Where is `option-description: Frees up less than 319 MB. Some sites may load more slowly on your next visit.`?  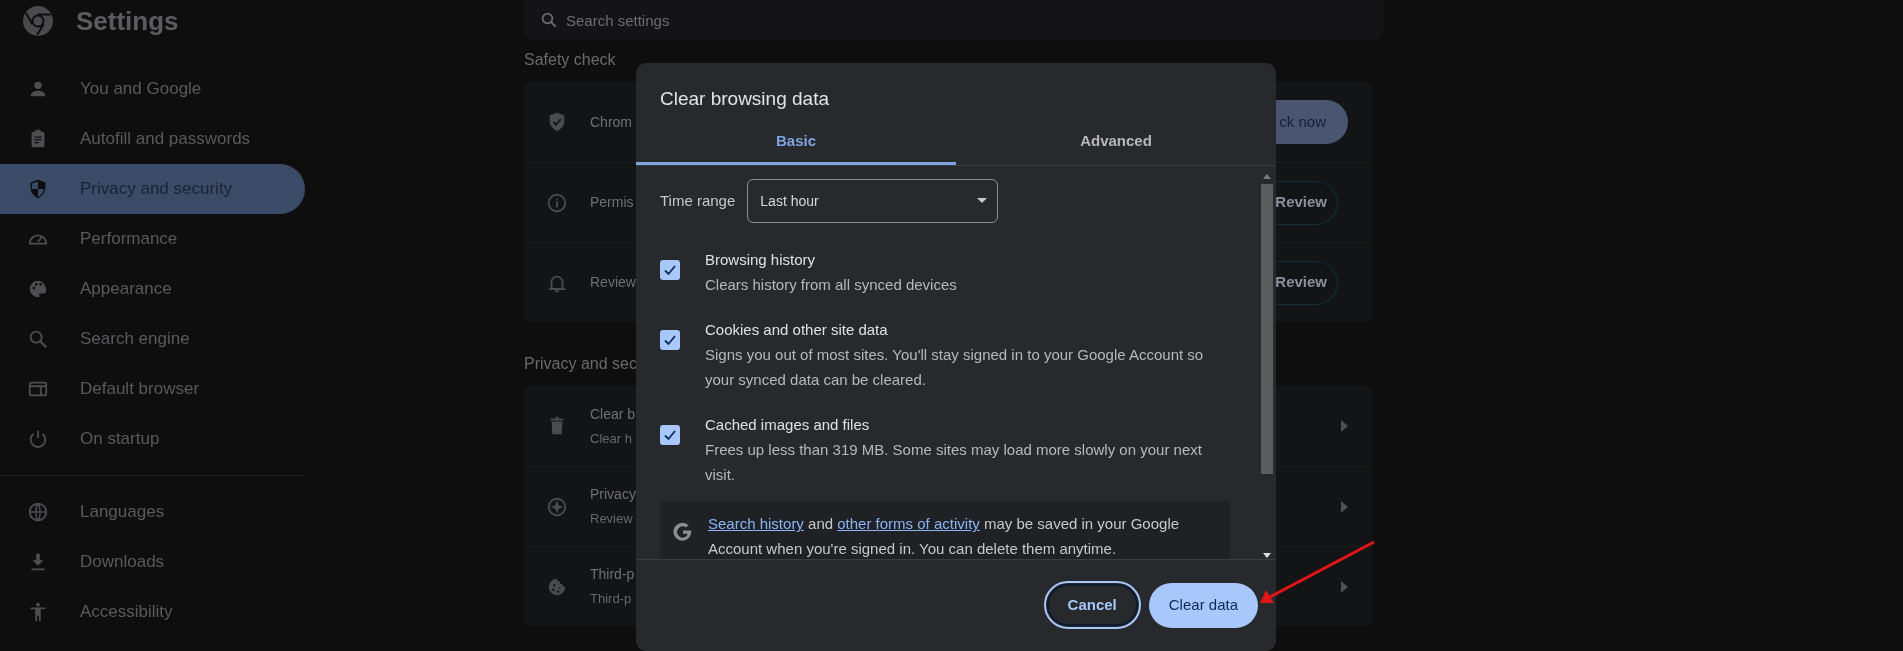
option-description: Frees up less than 319 MB. Some sites may load more slowly on your next visit. is located at coordinates (954, 463).